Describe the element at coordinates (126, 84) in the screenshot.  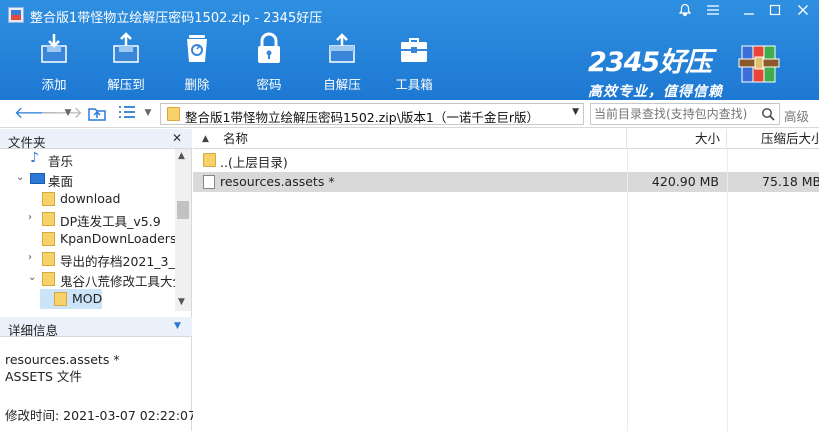
I see `extract-to-label: 解压到` at that location.